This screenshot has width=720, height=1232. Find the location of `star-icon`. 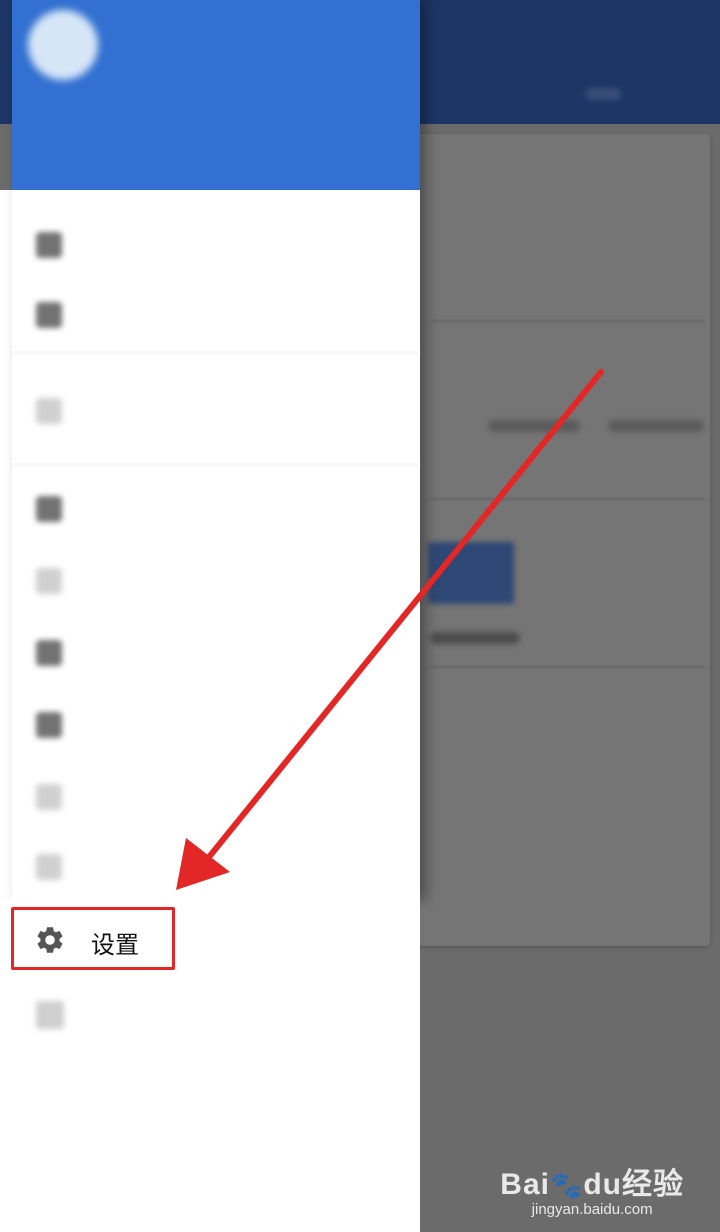

star-icon is located at coordinates (49, 411).